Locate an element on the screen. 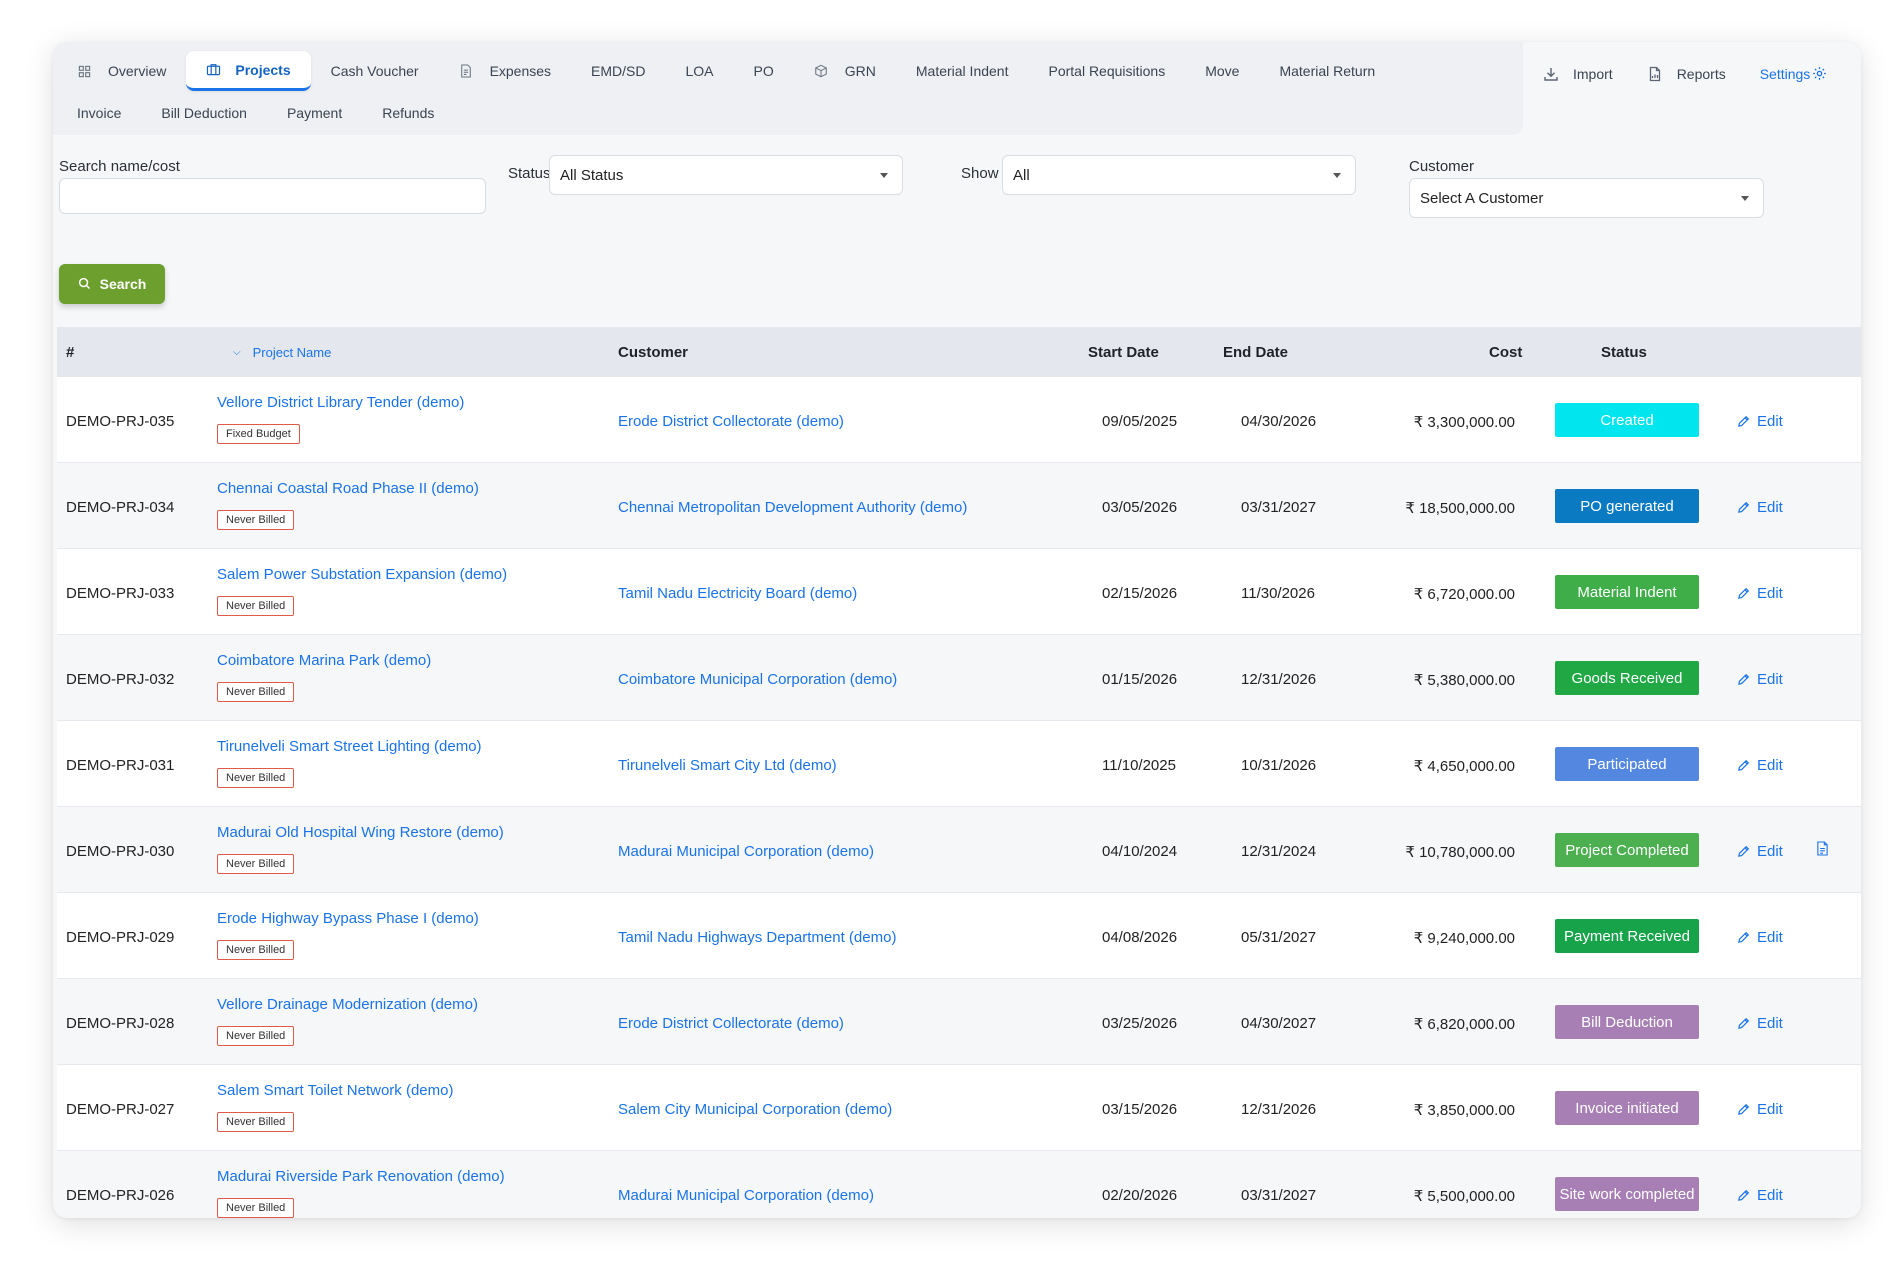 The height and width of the screenshot is (1269, 1904). search-button: Search is located at coordinates (112, 284).